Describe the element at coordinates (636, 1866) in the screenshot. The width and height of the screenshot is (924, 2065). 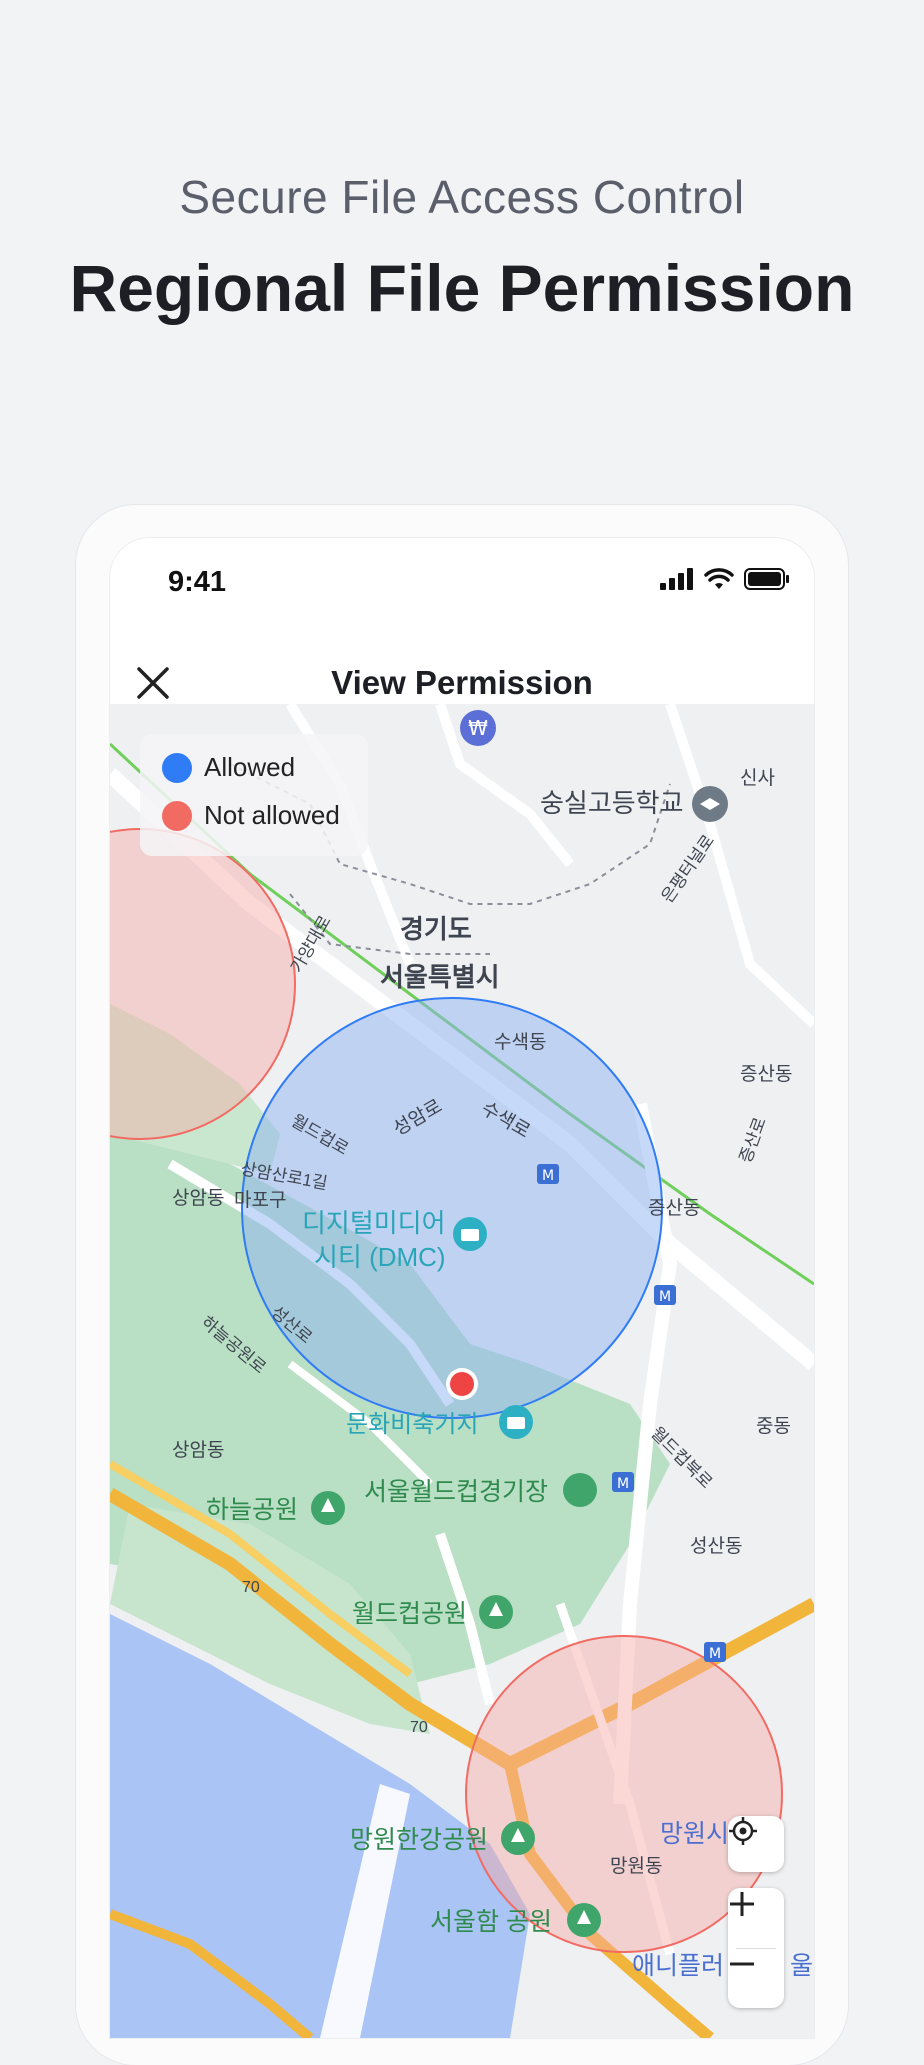
I see `map-label: 망원동` at that location.